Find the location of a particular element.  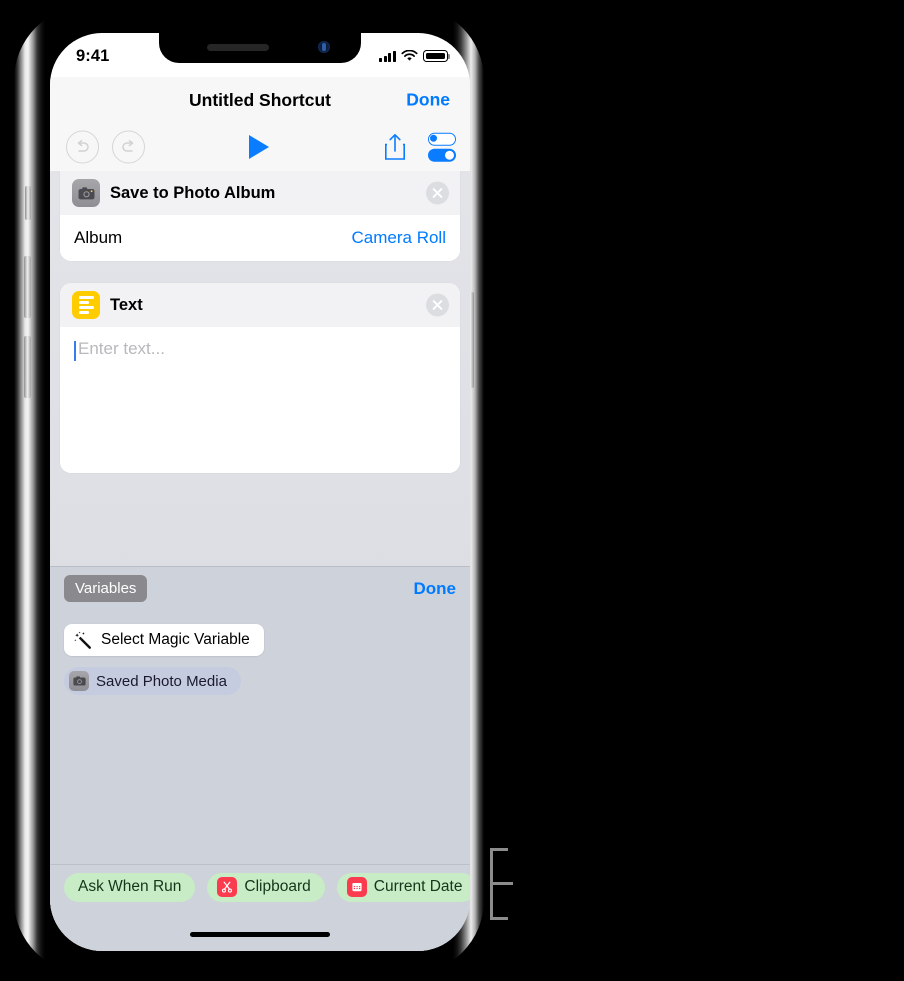

calendar-icon is located at coordinates (356, 887).